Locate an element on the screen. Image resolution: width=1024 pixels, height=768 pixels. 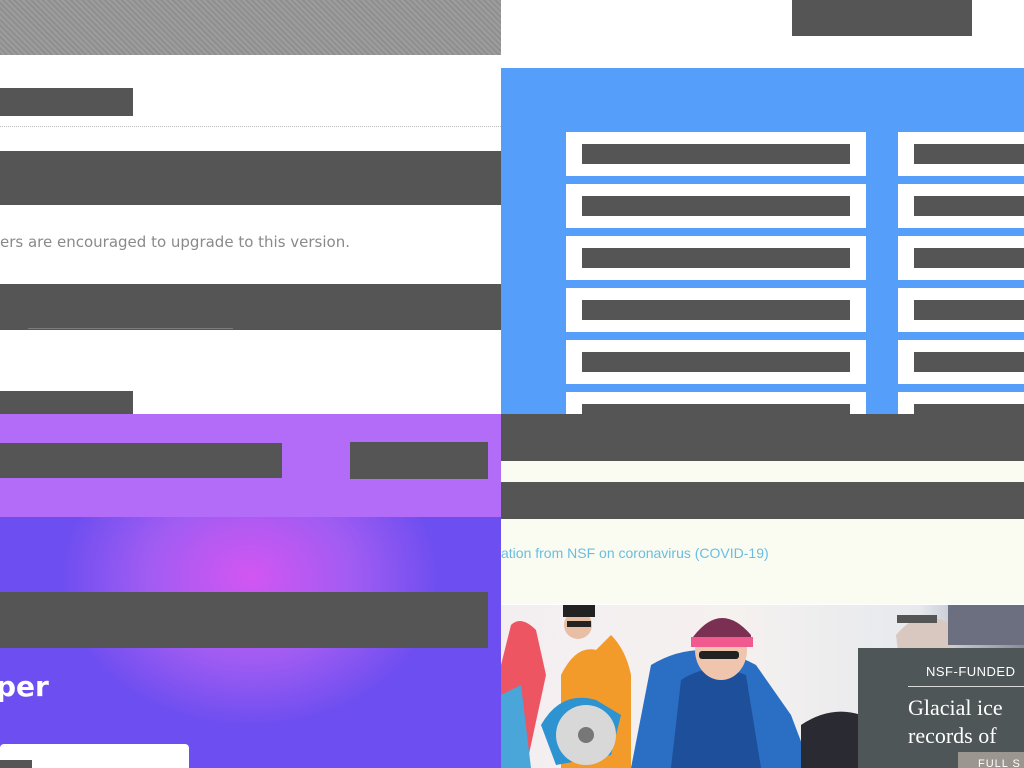
purple-nav-band is located at coordinates (250, 465).